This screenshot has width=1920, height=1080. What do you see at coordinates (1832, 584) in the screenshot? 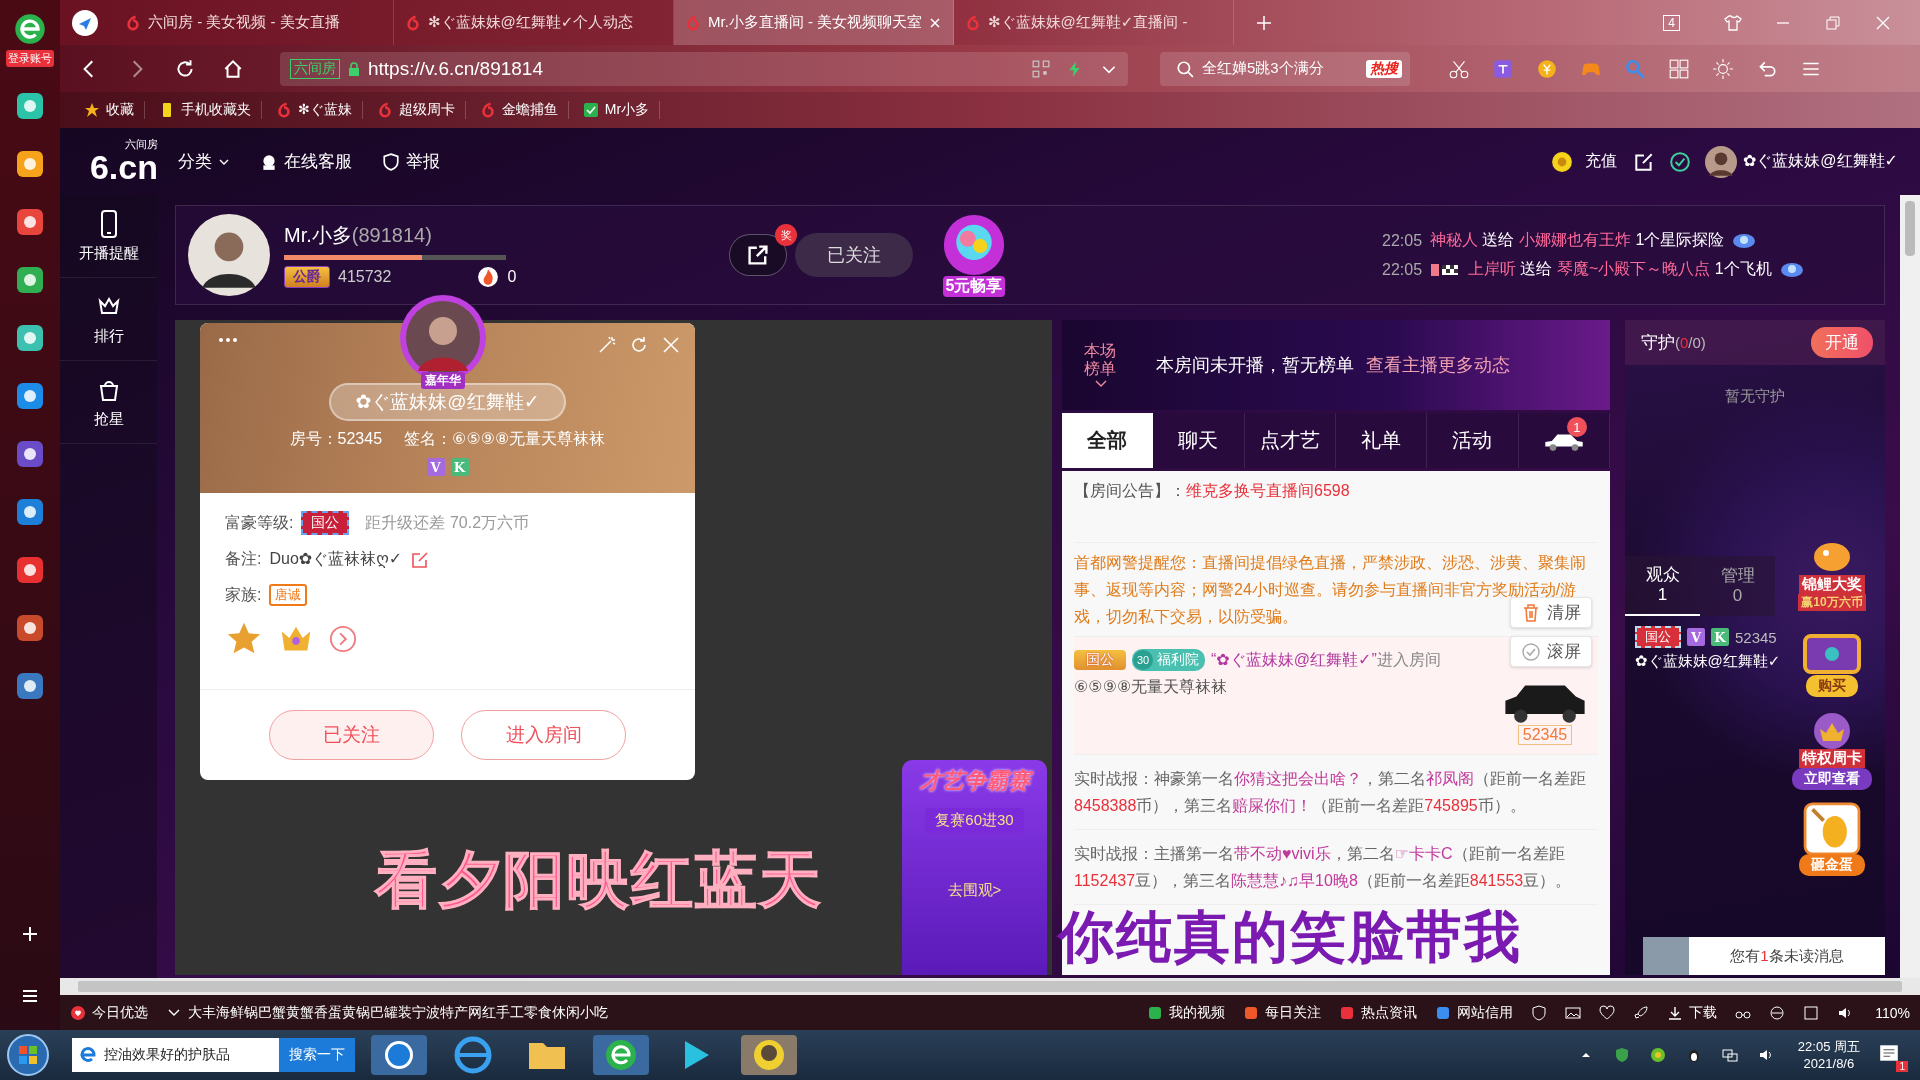
I see `promo-title: 锦鲤大奖` at bounding box center [1832, 584].